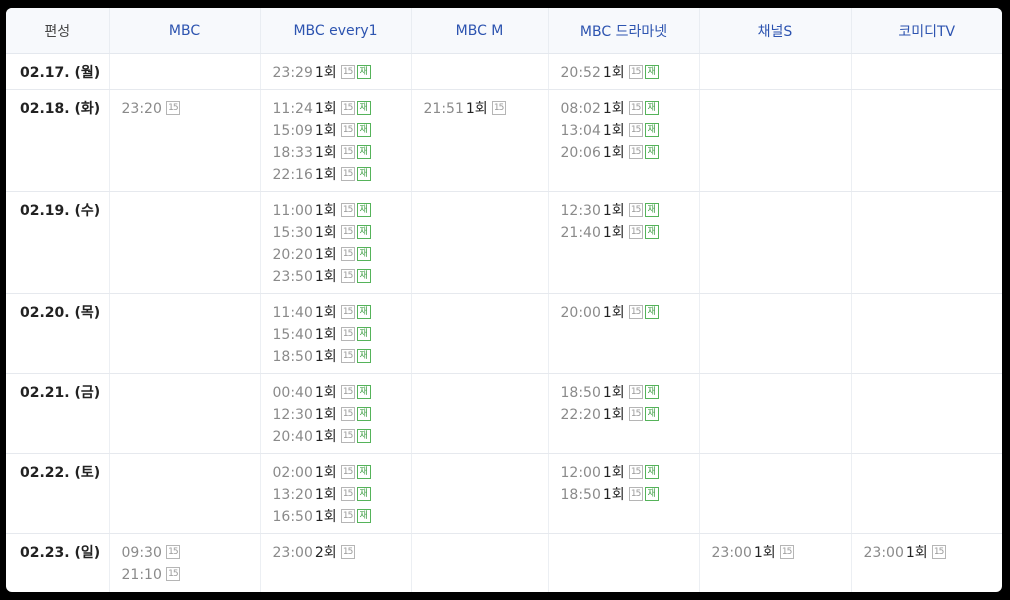  What do you see at coordinates (191, 109) in the screenshot?
I see `airing-slot: 23:20 15` at bounding box center [191, 109].